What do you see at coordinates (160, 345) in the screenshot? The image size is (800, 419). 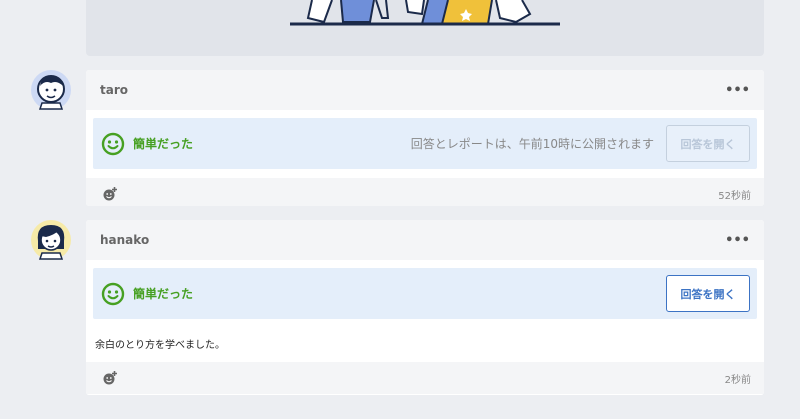 I see `comment-text: 余白のとり方を学べました。` at bounding box center [160, 345].